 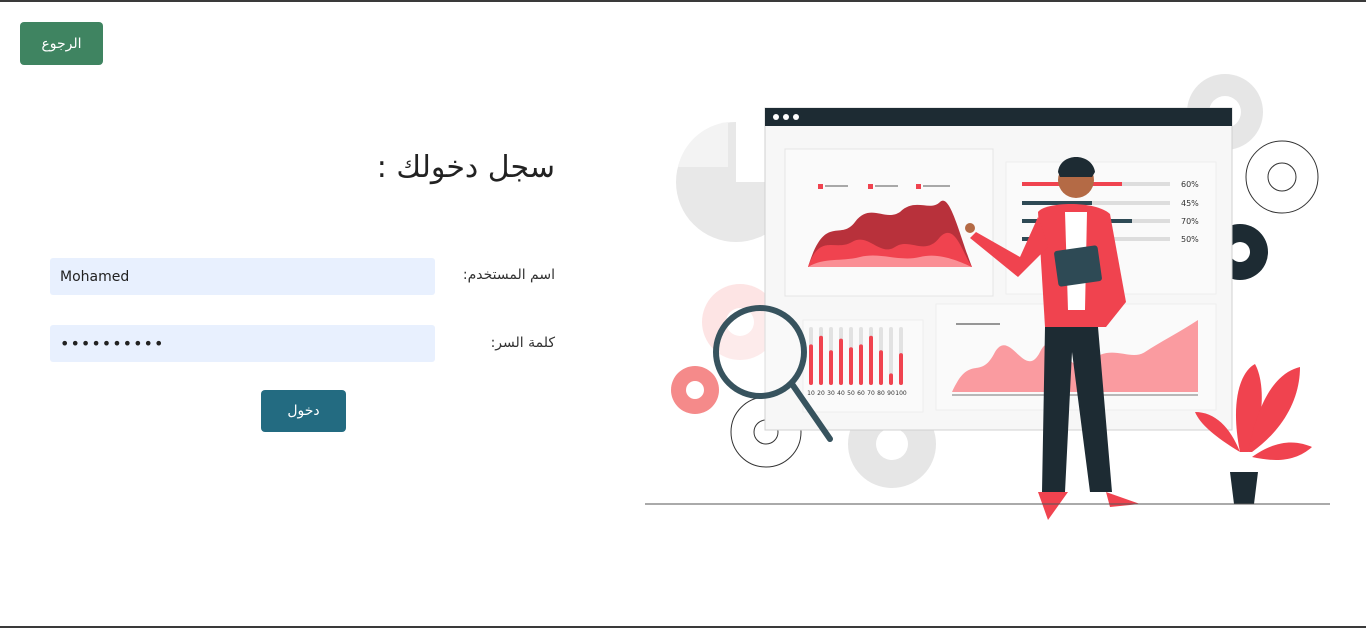 What do you see at coordinates (465, 167) in the screenshot?
I see `page-title: سجل دخولك :` at bounding box center [465, 167].